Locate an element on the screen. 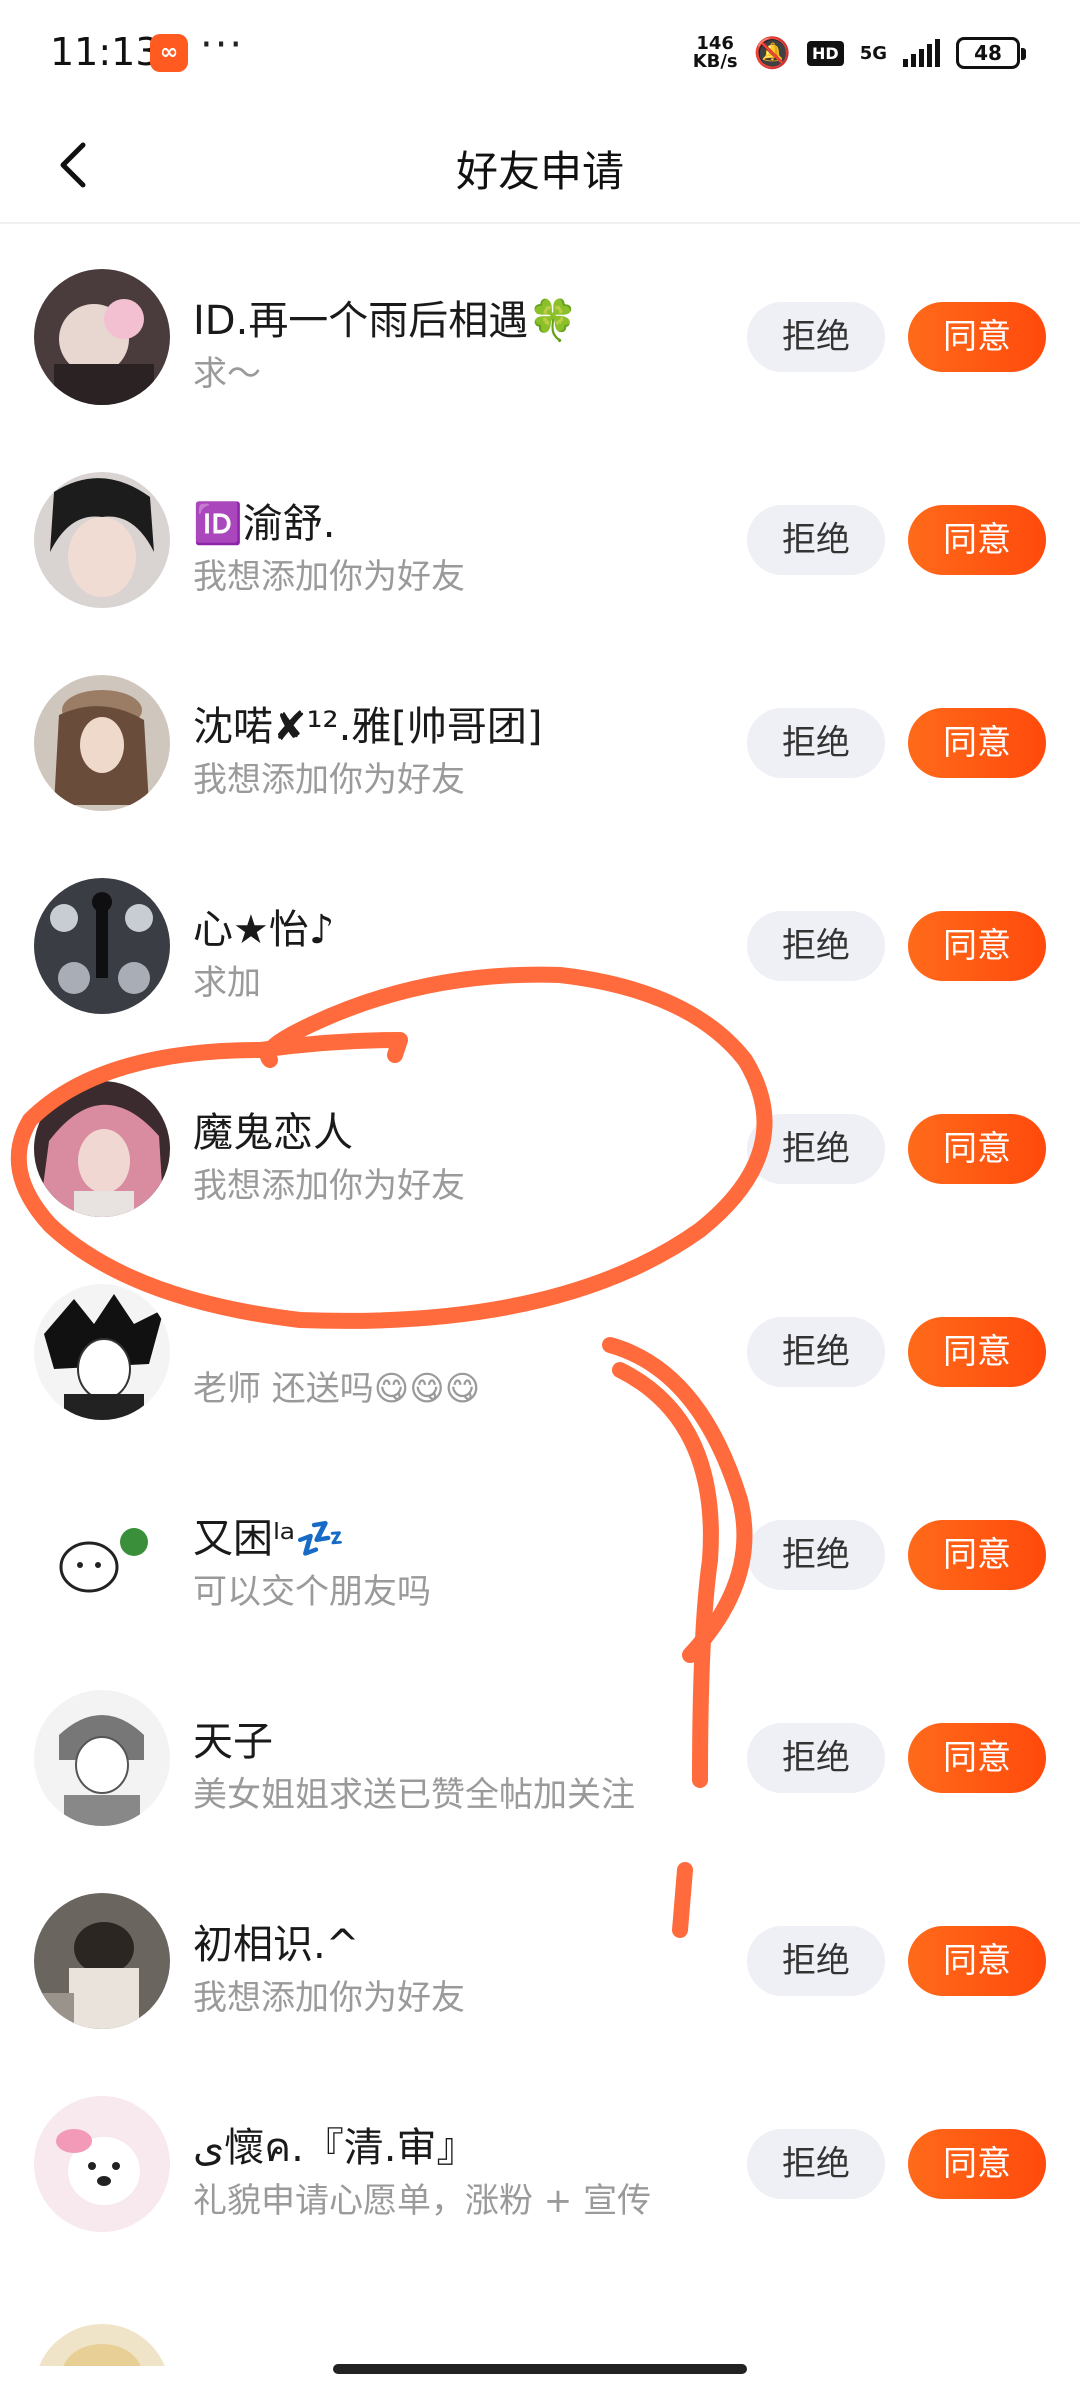  request-message: 求加 is located at coordinates (227, 983).